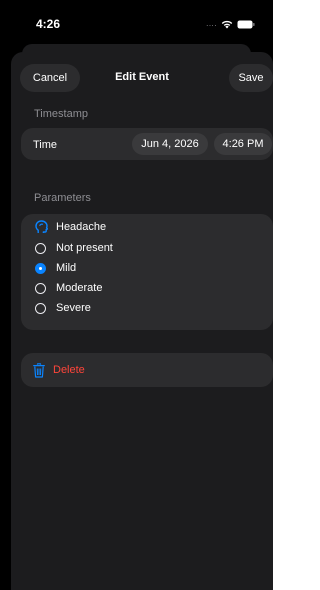 This screenshot has height=590, width=320. I want to click on trash-icon, so click(39, 370).